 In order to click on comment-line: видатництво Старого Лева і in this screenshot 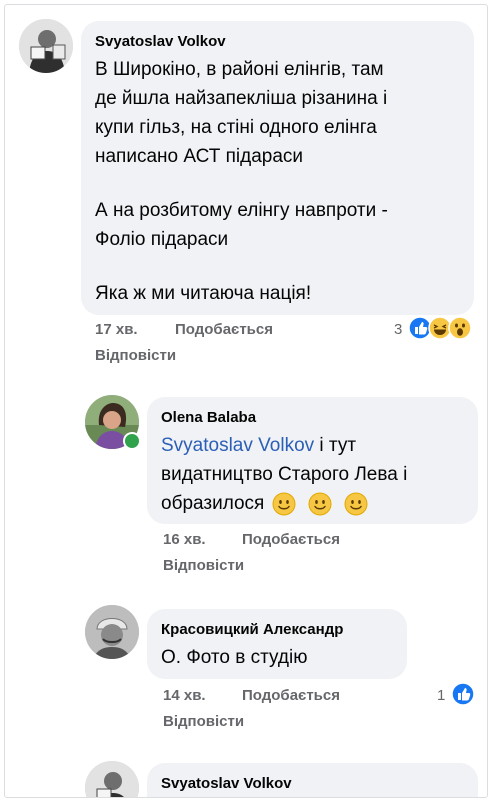, I will do `click(284, 474)`.